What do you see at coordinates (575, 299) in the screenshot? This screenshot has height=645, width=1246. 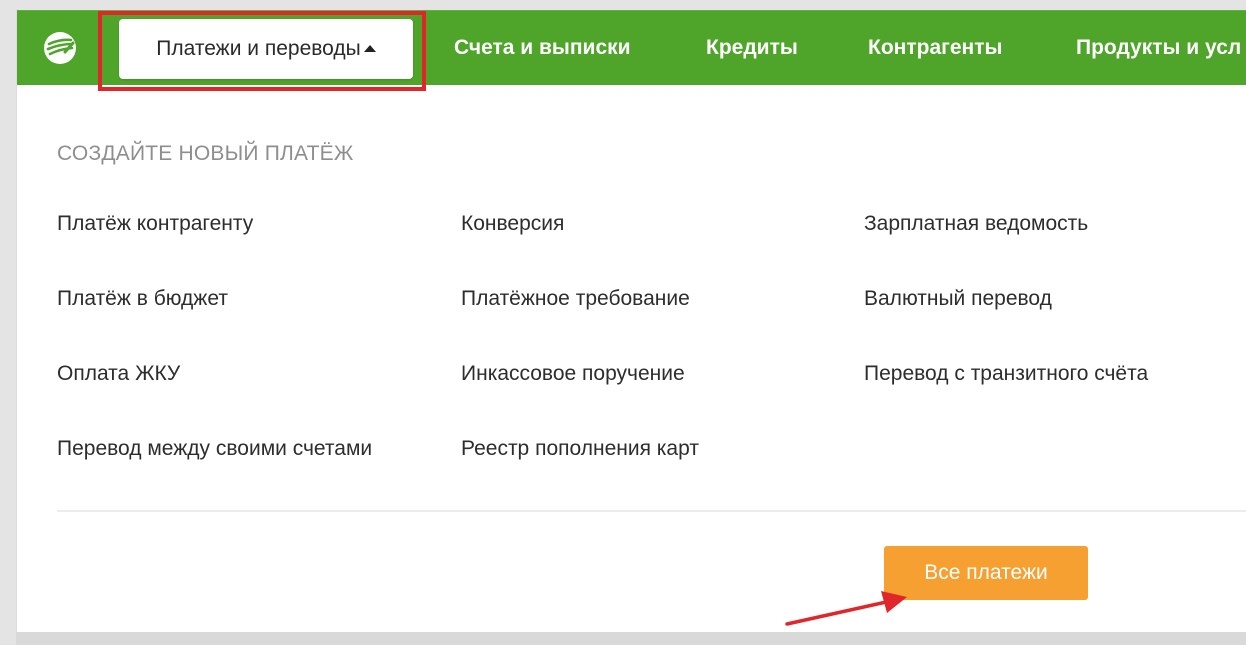 I see `link-payment-request: Платёжное требование` at bounding box center [575, 299].